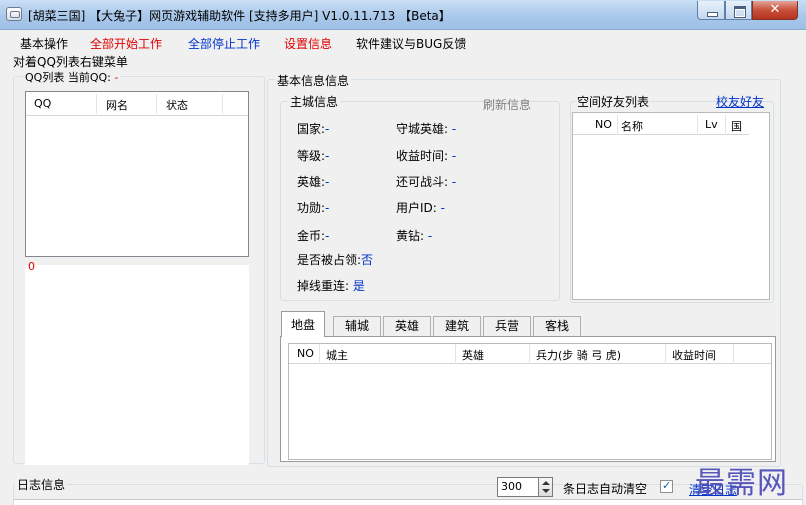  I want to click on log-count-input: 300, so click(518, 487).